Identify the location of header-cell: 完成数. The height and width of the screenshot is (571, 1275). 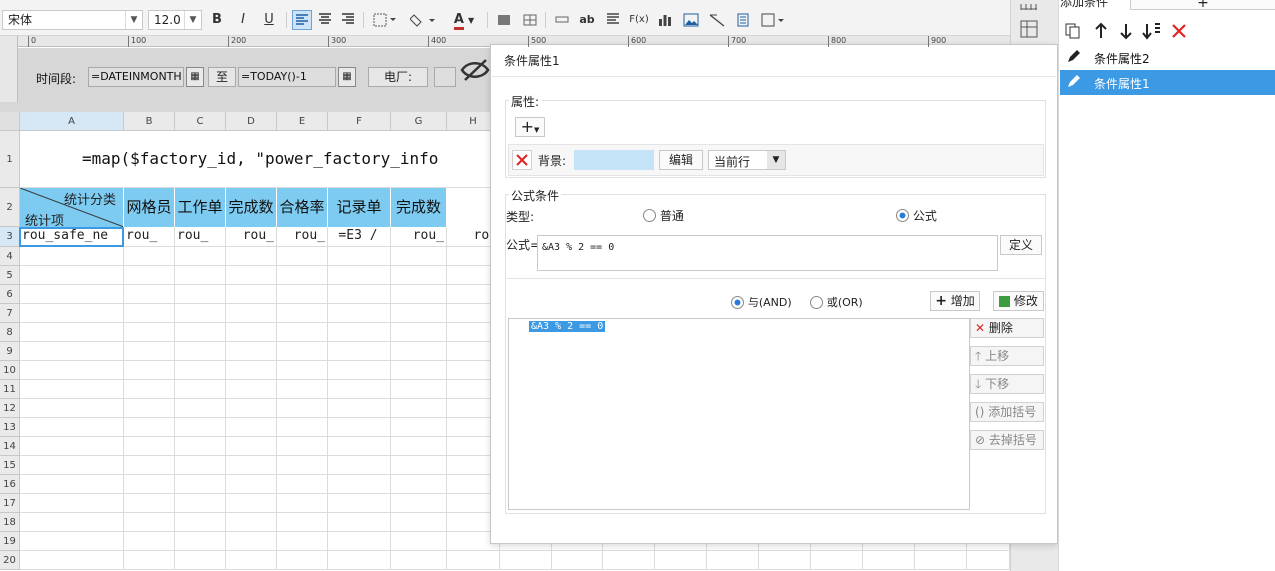
(251, 207).